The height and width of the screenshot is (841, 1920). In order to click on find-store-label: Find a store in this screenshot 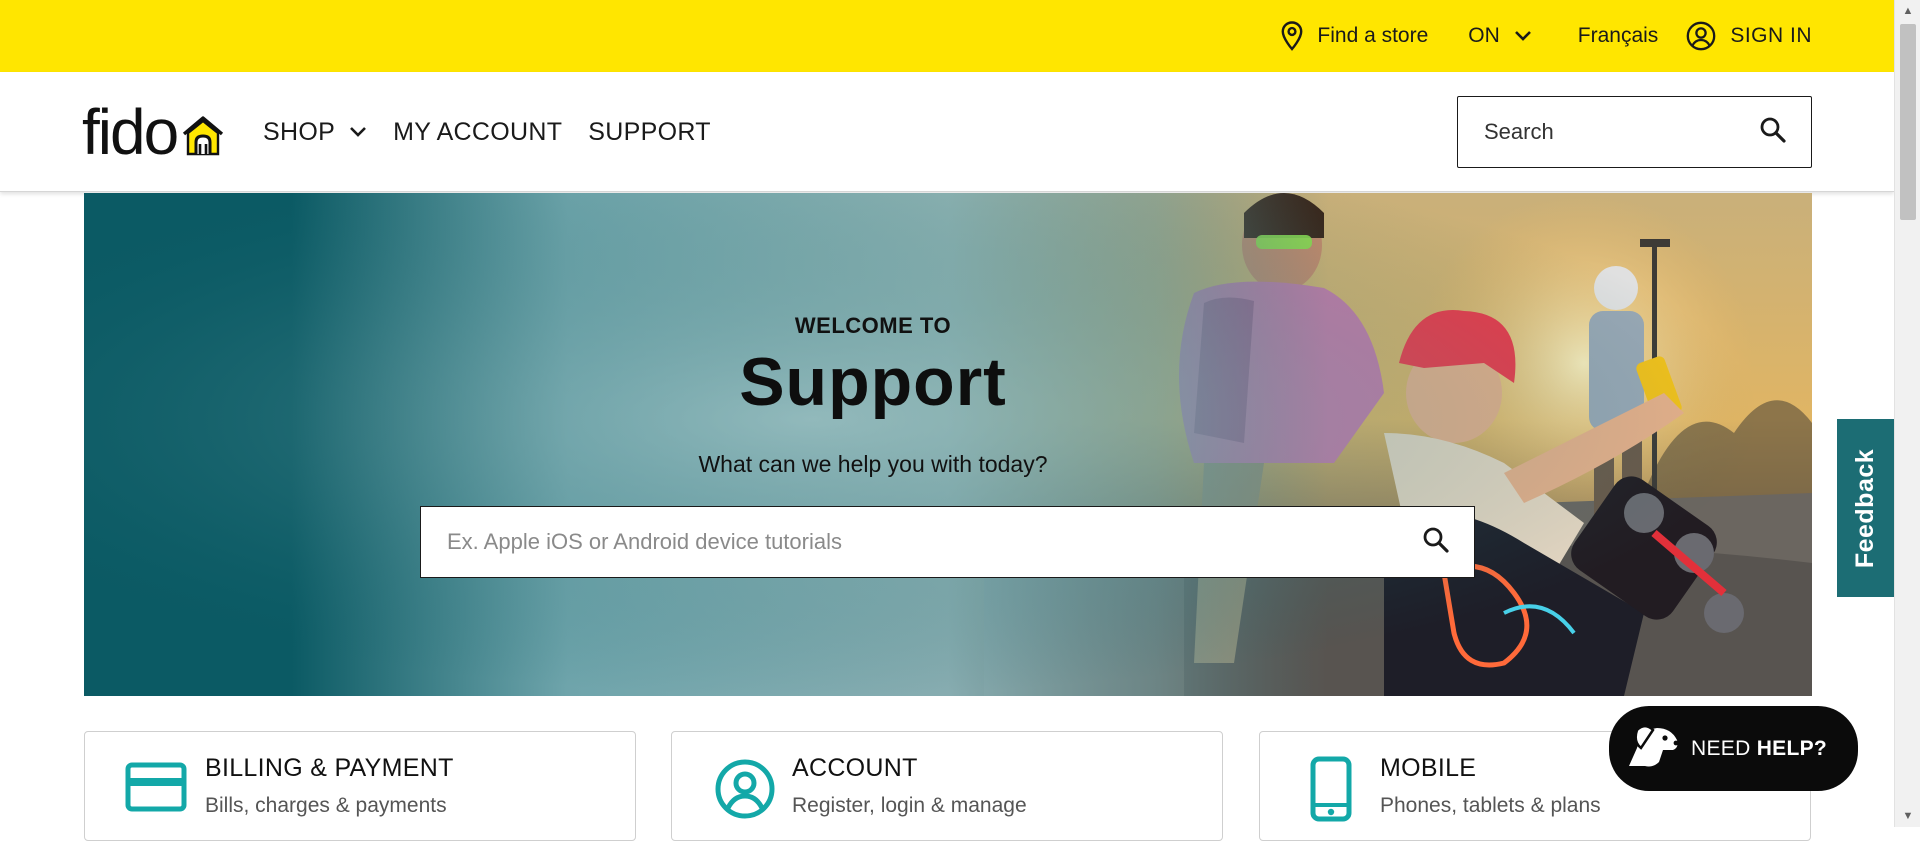, I will do `click(1373, 35)`.